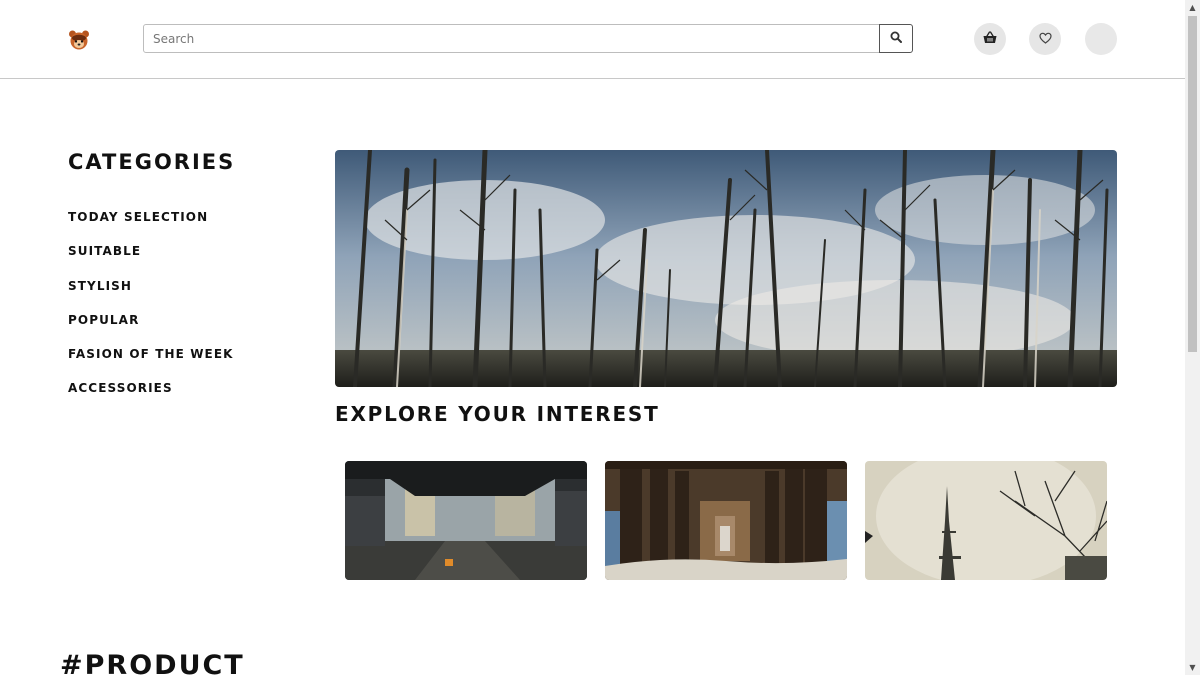 The height and width of the screenshot is (681, 1200). What do you see at coordinates (151, 227) in the screenshot?
I see `category-item-today-selection: TODAY SELECTION` at bounding box center [151, 227].